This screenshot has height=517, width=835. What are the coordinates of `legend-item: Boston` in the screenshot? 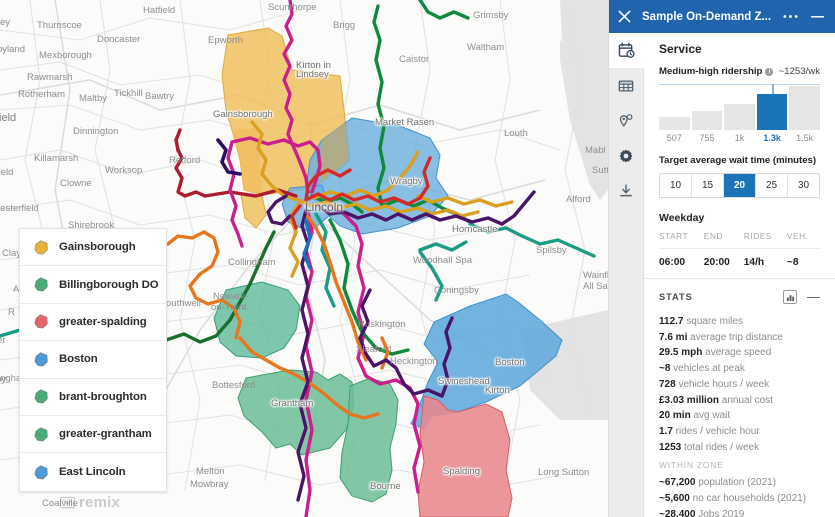 It's located at (93, 360).